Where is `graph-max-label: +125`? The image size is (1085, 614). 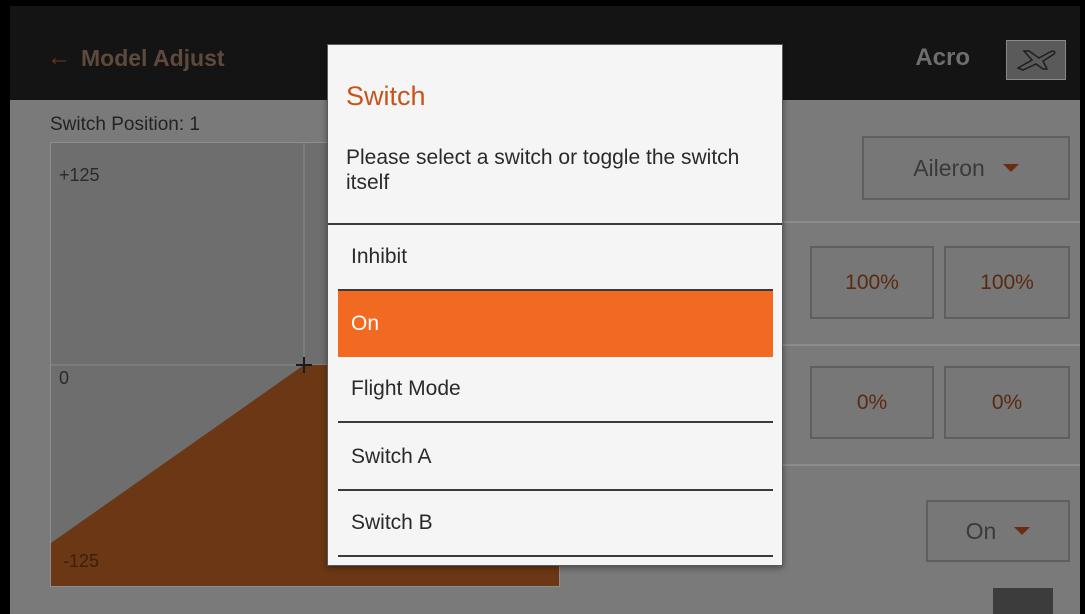 graph-max-label: +125 is located at coordinates (79, 175).